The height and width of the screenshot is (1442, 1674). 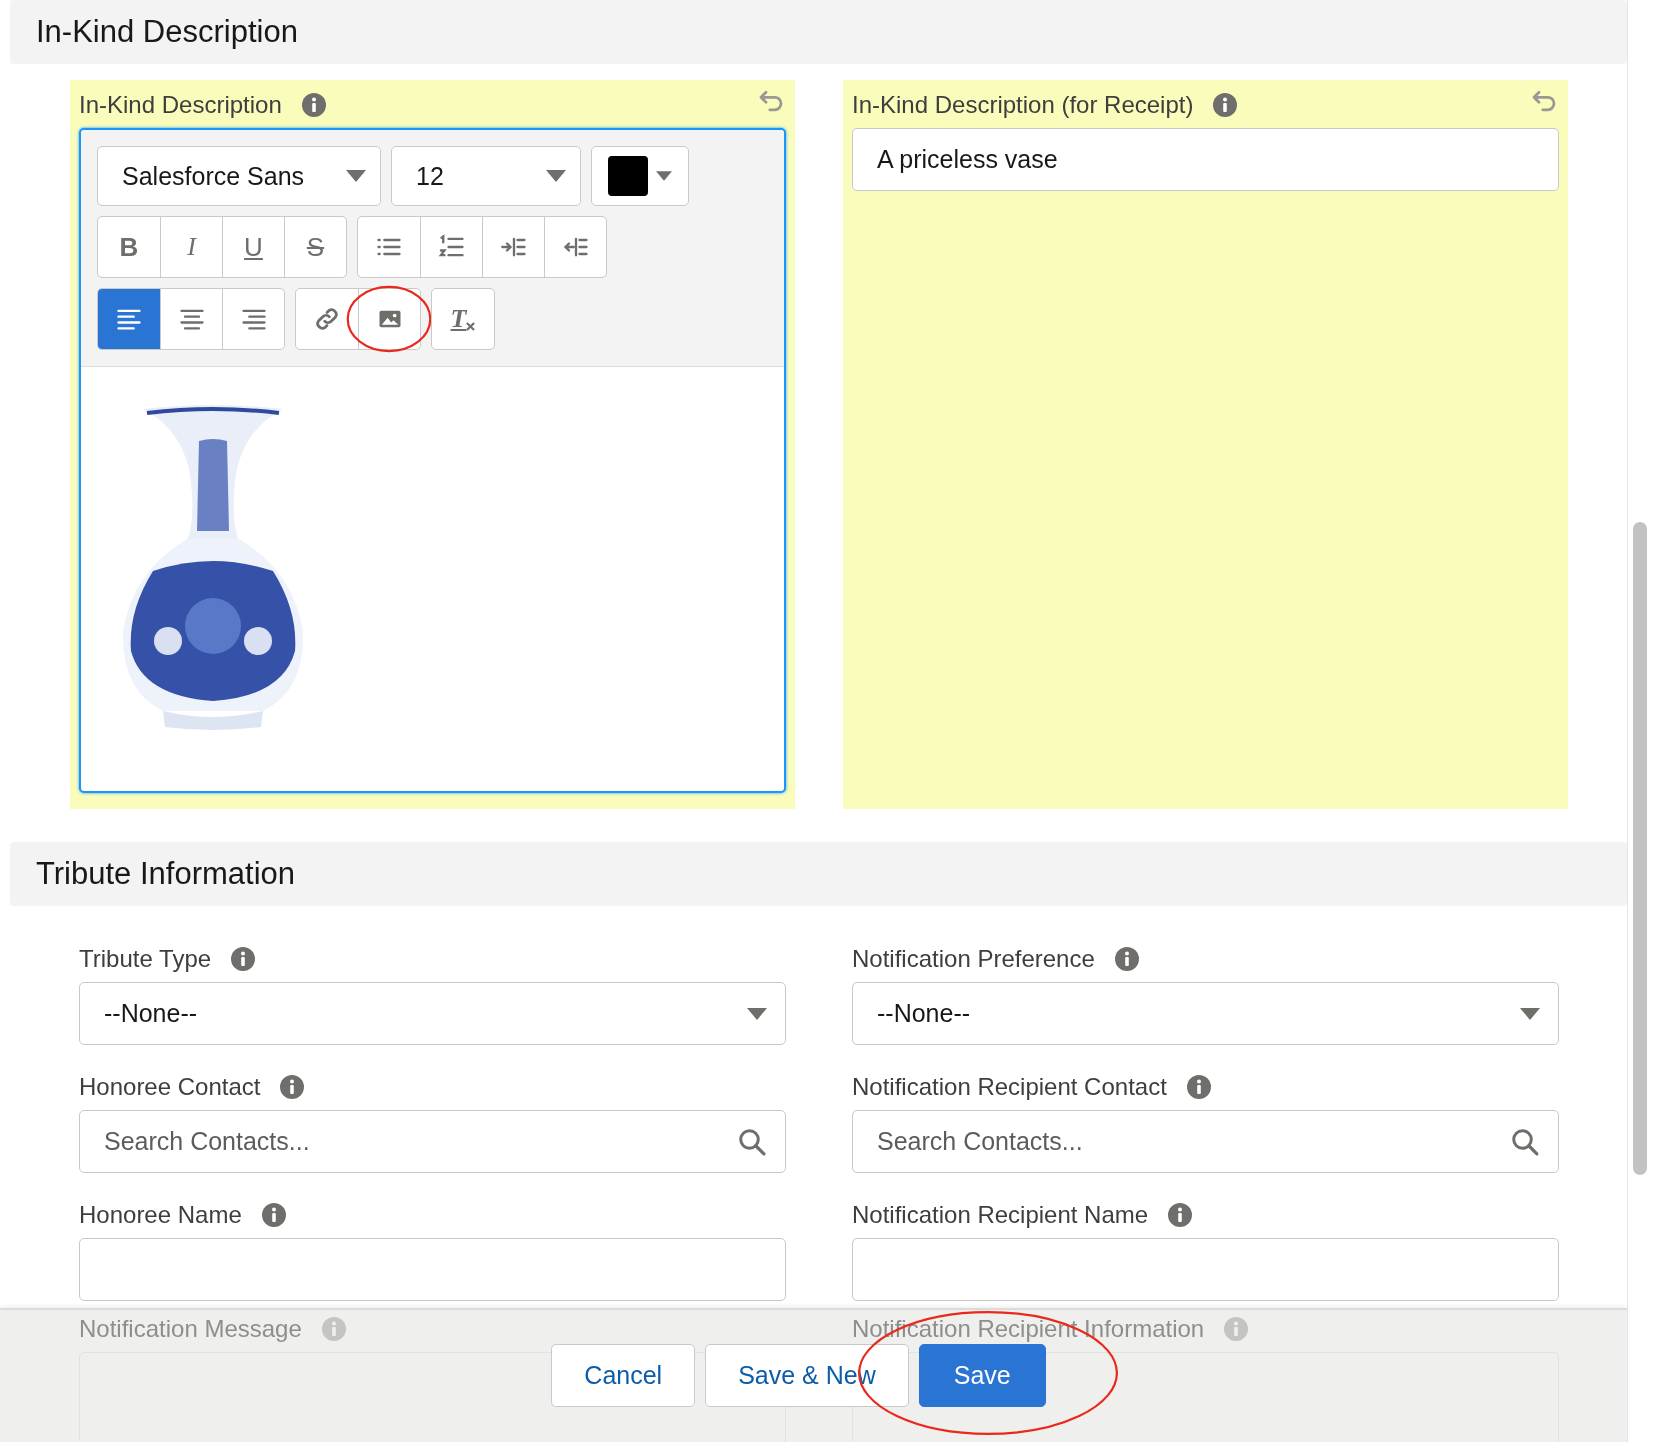 What do you see at coordinates (1023, 105) in the screenshot?
I see `field-label: In-Kind Description (for Receipt)` at bounding box center [1023, 105].